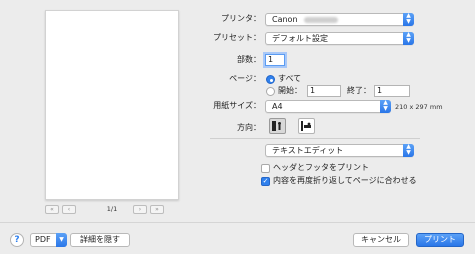 The image size is (475, 254). What do you see at coordinates (321, 167) in the screenshot?
I see `header-footer-label: ヘッダとフッタをプリント` at bounding box center [321, 167].